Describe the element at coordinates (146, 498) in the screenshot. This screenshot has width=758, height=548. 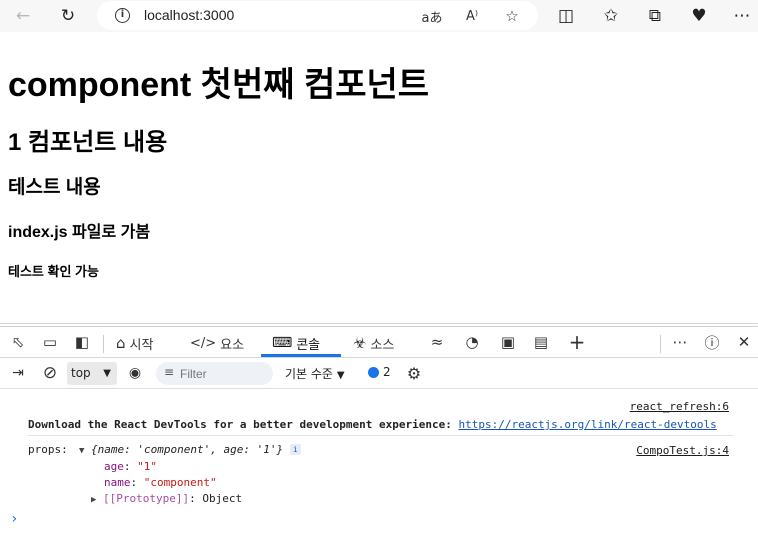
I see `prototype-key: [[Prototype]]` at that location.